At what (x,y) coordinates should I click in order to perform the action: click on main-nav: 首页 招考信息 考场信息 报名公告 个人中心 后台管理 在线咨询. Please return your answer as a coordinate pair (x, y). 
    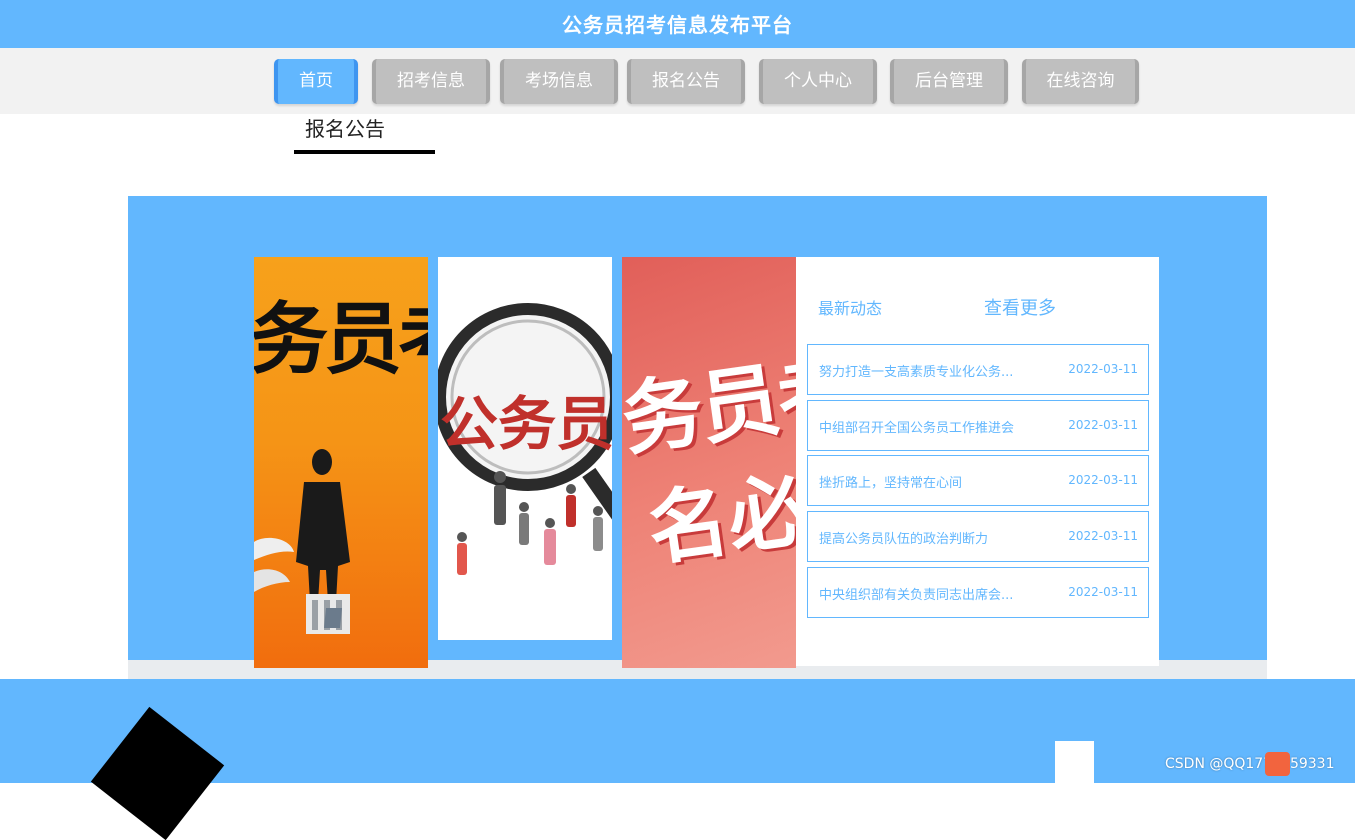
    Looking at the image, I should click on (677, 81).